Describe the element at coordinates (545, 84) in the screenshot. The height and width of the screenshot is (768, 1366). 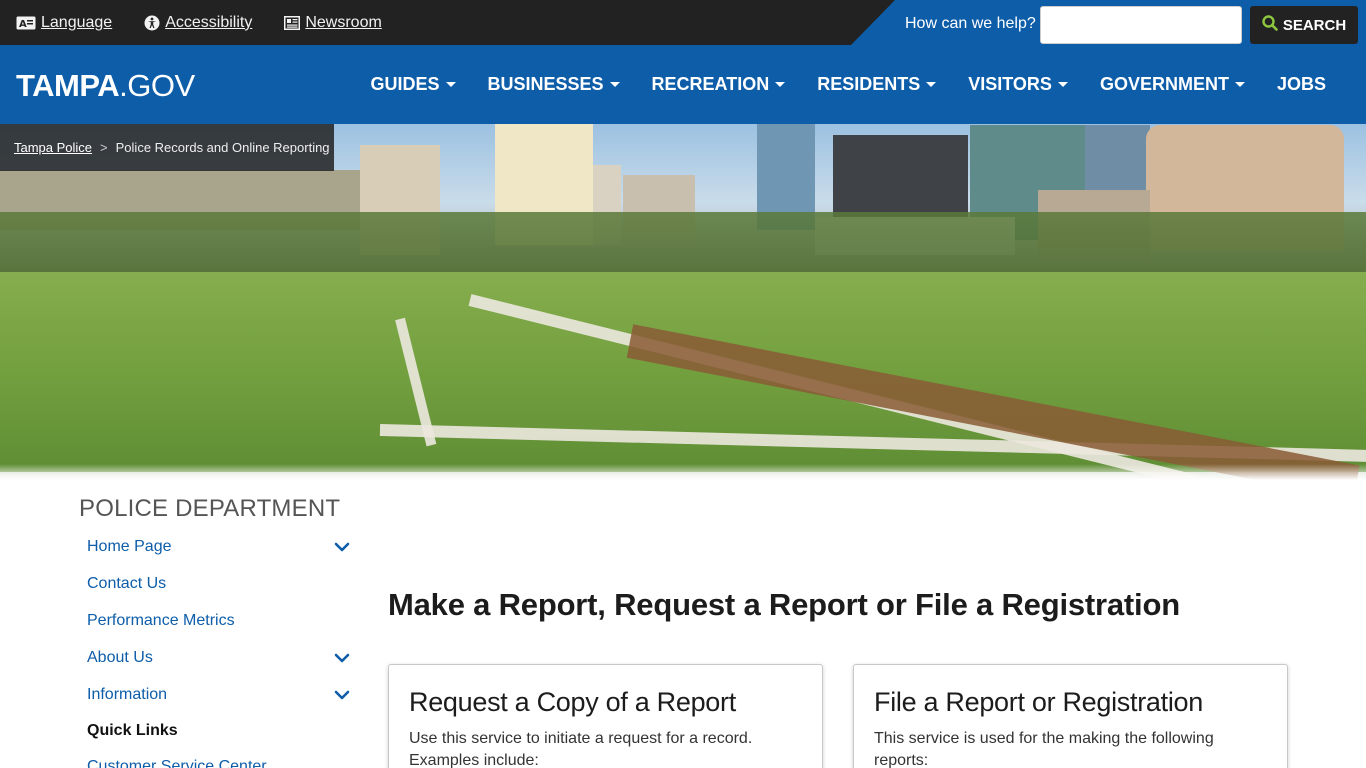
I see `nav-label: BUSINESSES` at that location.